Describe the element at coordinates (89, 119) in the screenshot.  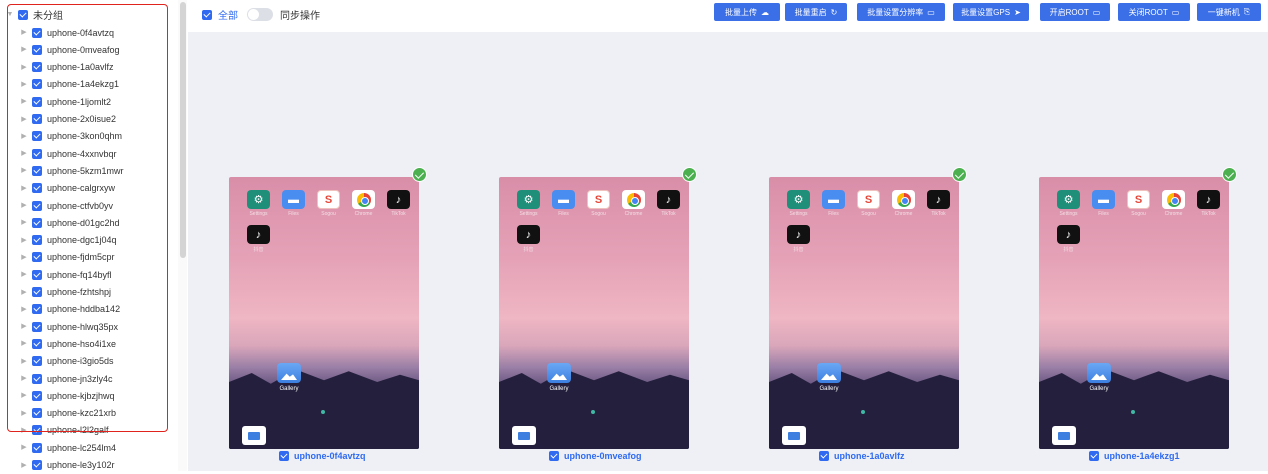
I see `tree-item-device: ▶ uphone-2x0isue2` at that location.